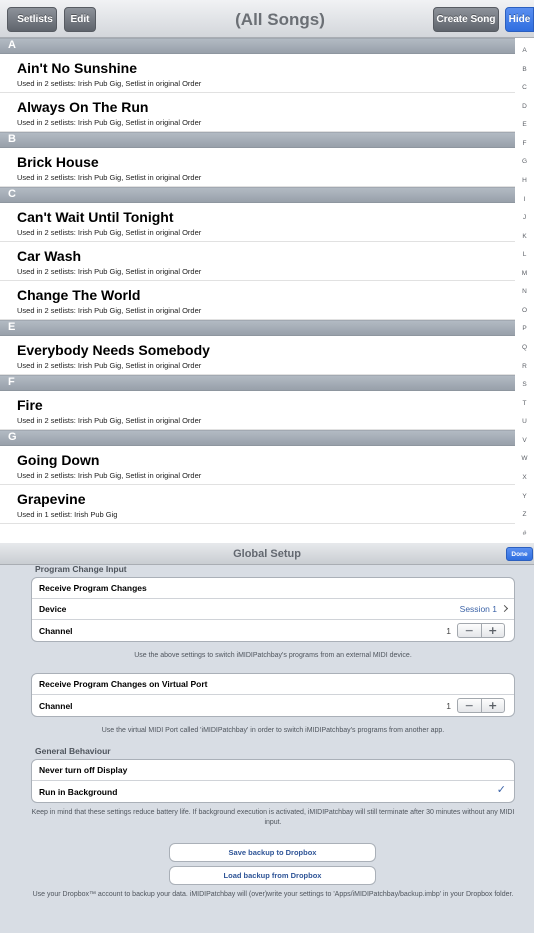 The image size is (534, 933). I want to click on index-letter: C, so click(524, 87).